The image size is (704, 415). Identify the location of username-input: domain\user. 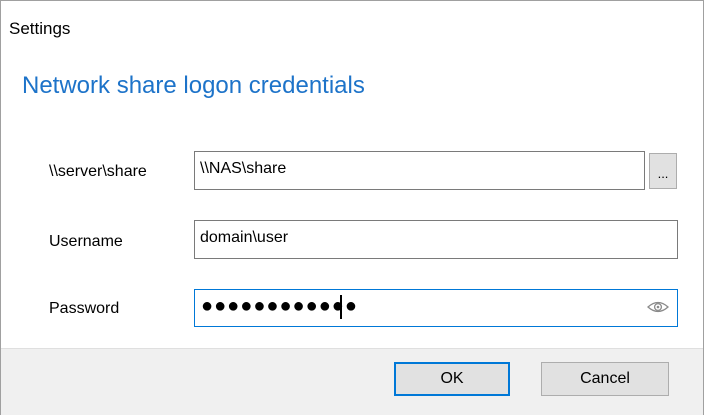
(436, 239).